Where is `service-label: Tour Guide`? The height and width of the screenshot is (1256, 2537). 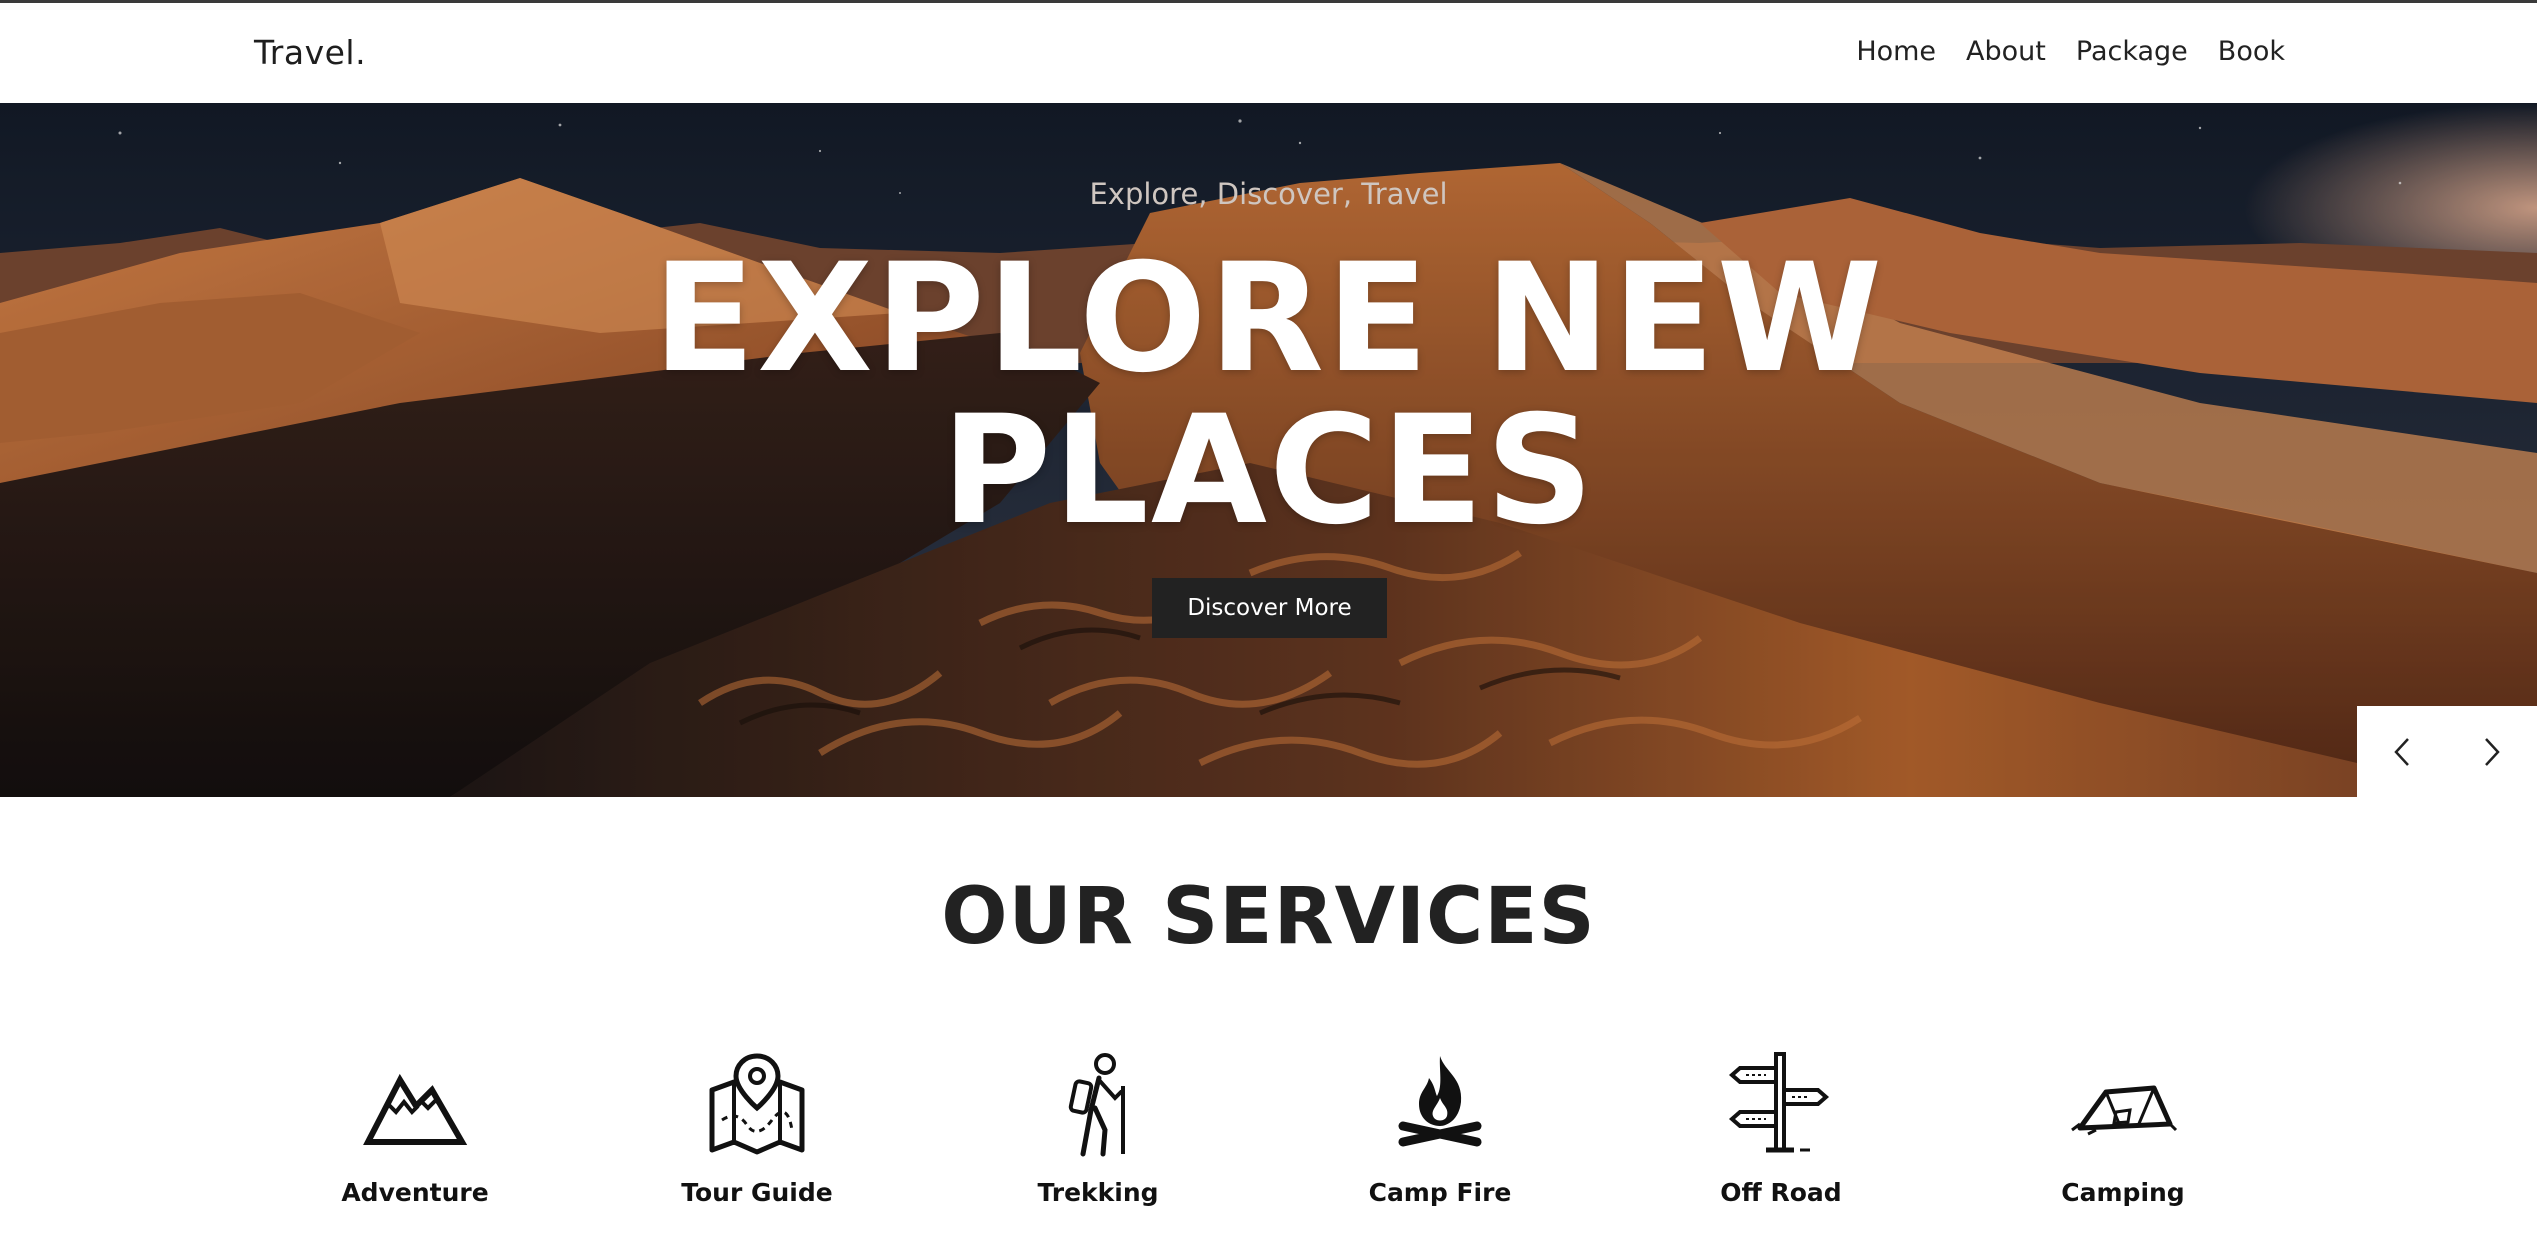
service-label: Tour Guide is located at coordinates (757, 1192).